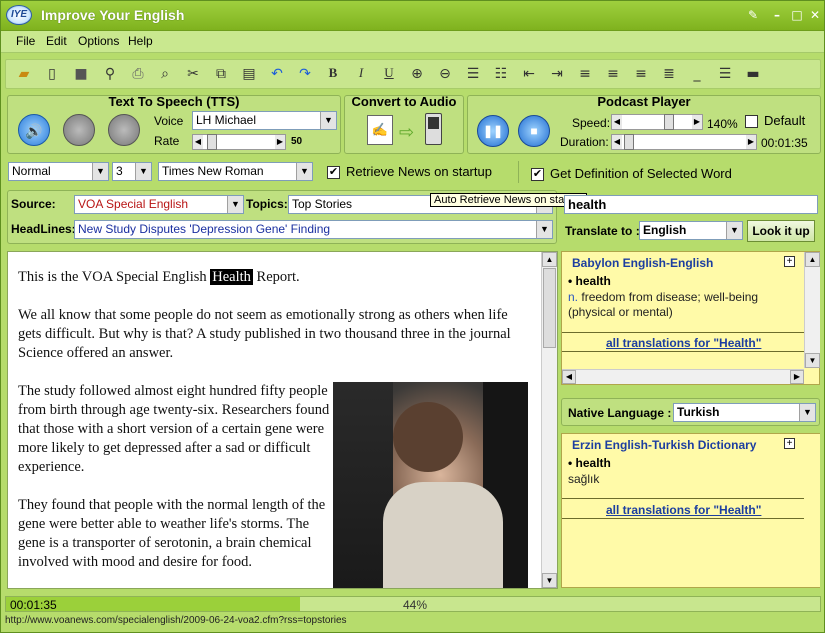  Describe the element at coordinates (683, 343) in the screenshot. I see `dict1-all-translations-link: all translations for "Health"` at that location.